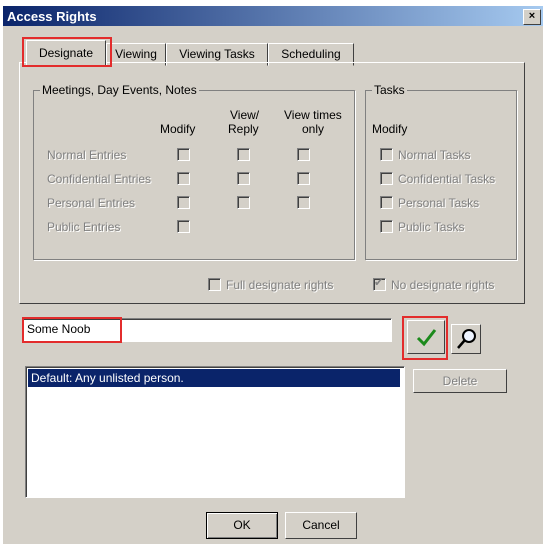 Image resolution: width=547 pixels, height=546 pixels. What do you see at coordinates (379, 284) in the screenshot?
I see `checkbox-no-designate: ✔` at bounding box center [379, 284].